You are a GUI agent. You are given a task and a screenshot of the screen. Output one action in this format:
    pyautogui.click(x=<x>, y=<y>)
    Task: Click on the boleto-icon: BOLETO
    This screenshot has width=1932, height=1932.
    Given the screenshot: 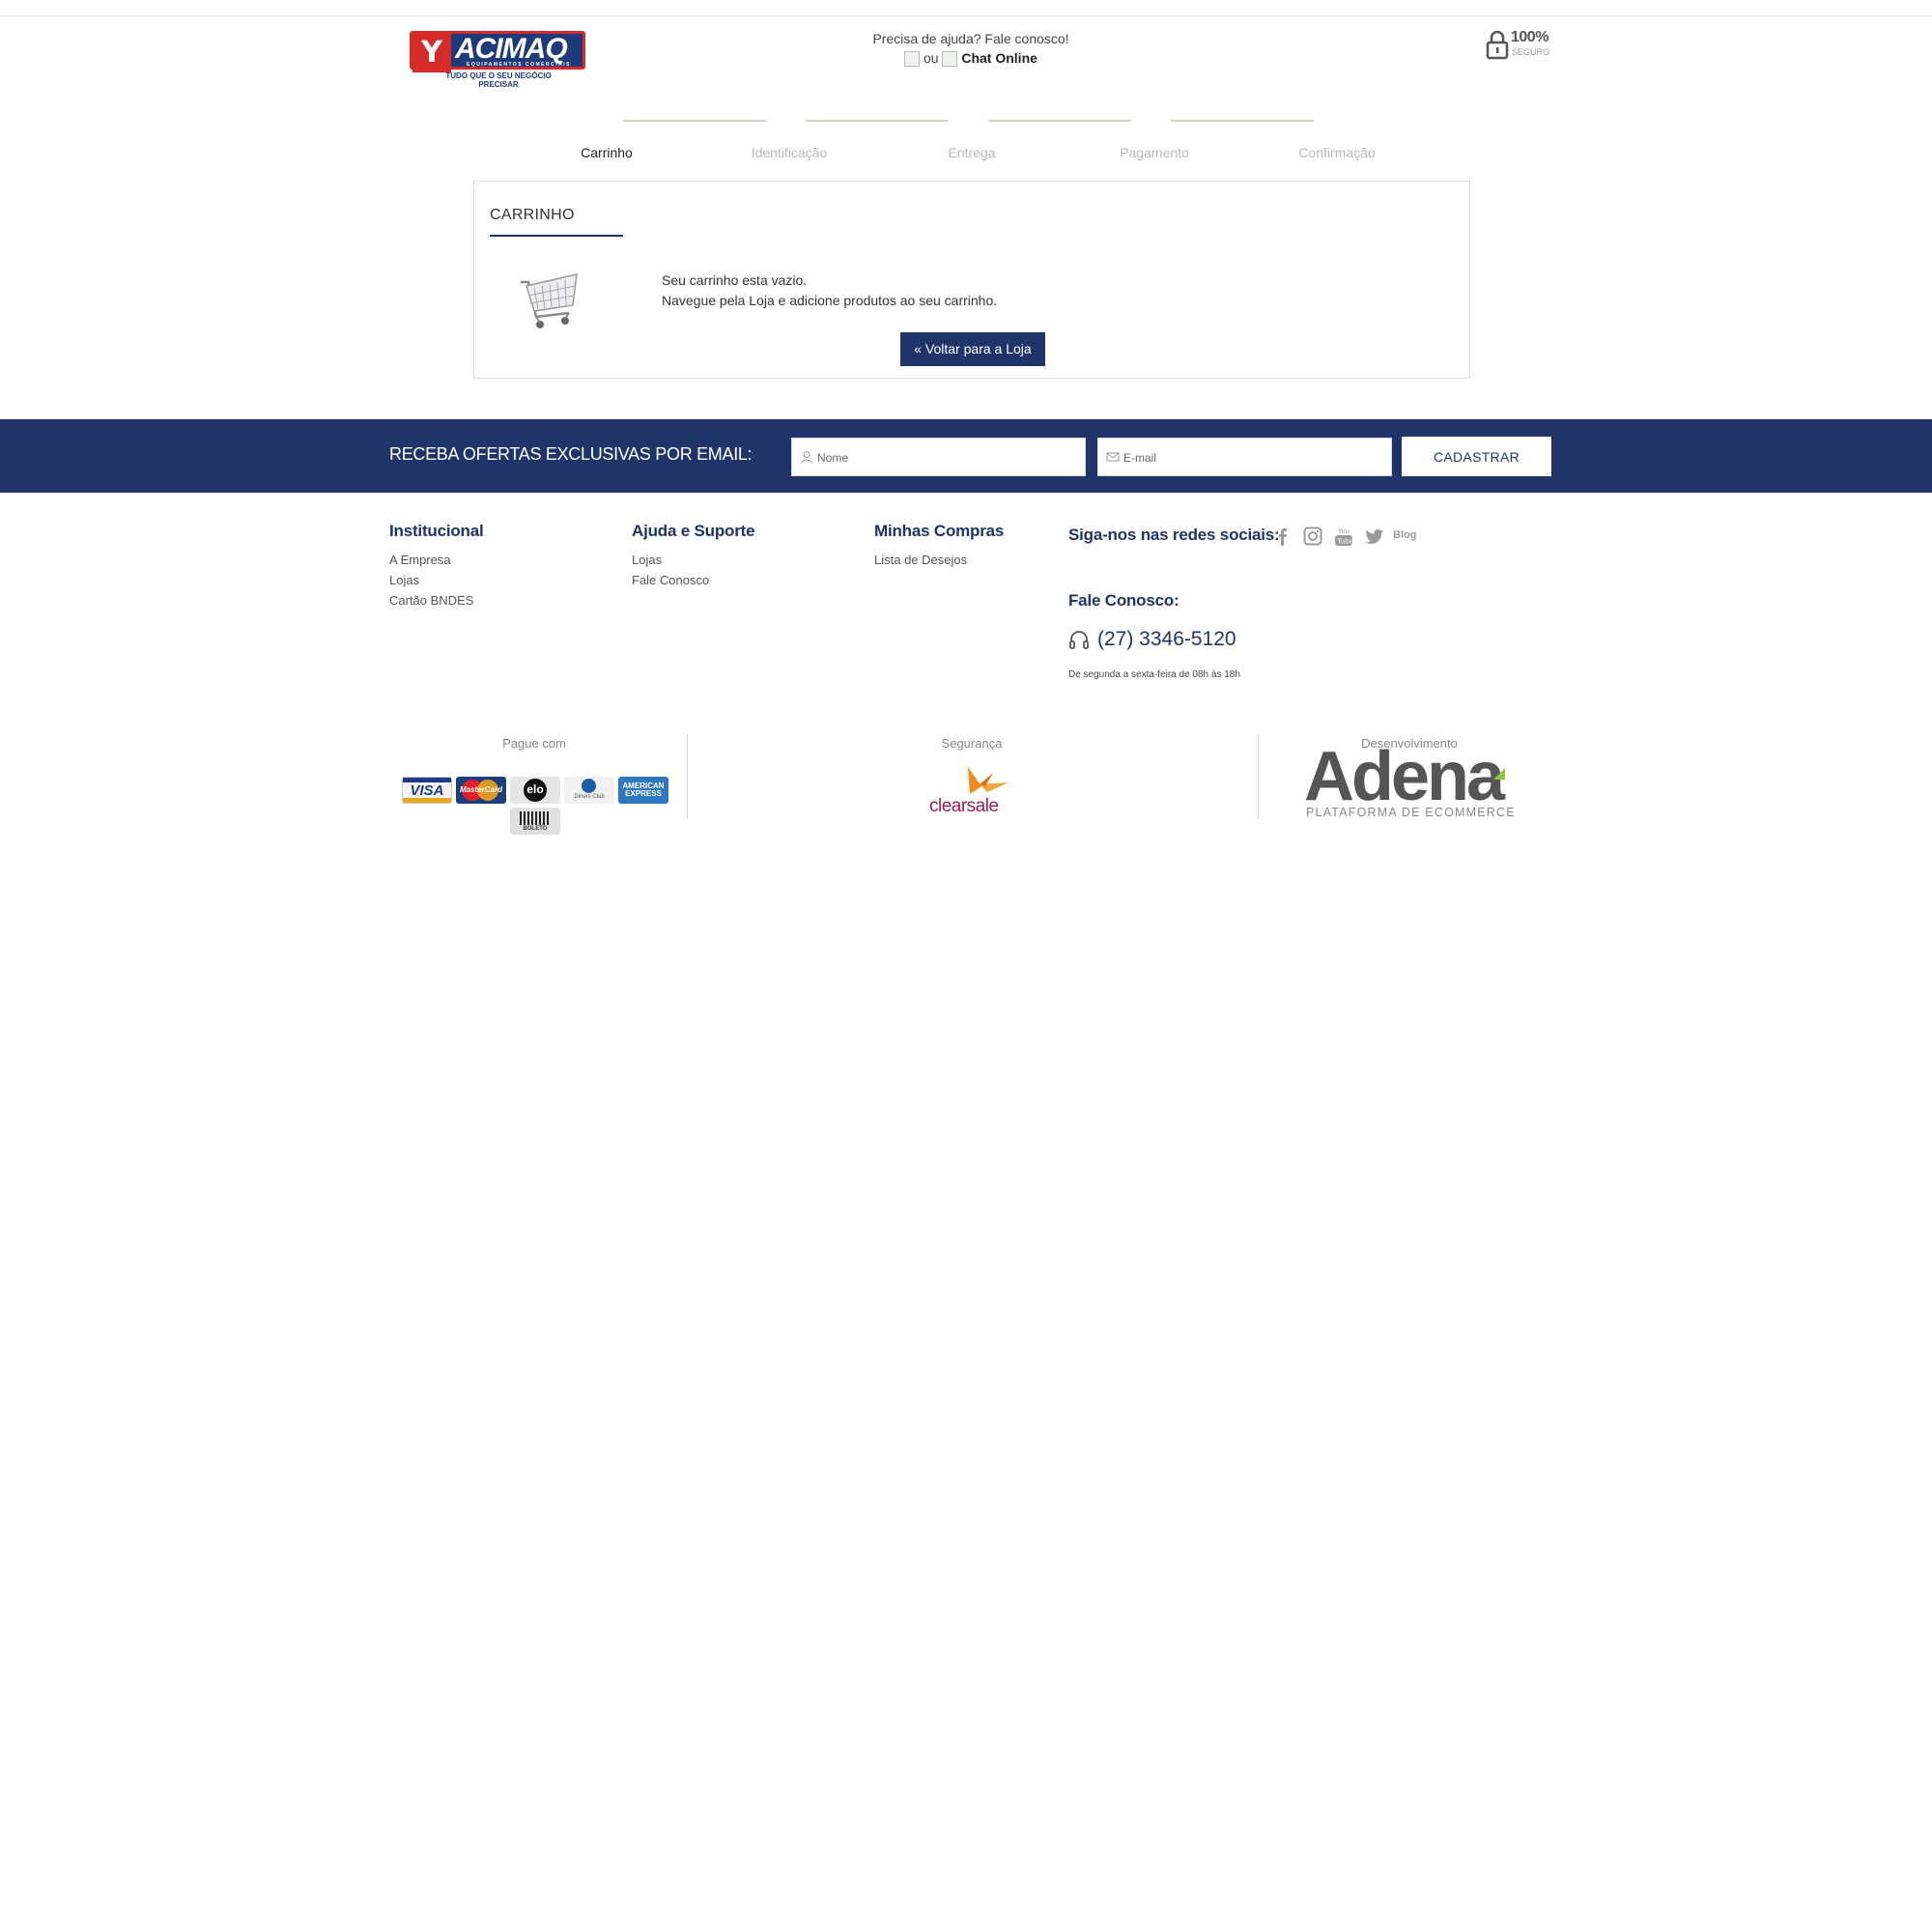 What is the action you would take?
    pyautogui.click(x=535, y=821)
    